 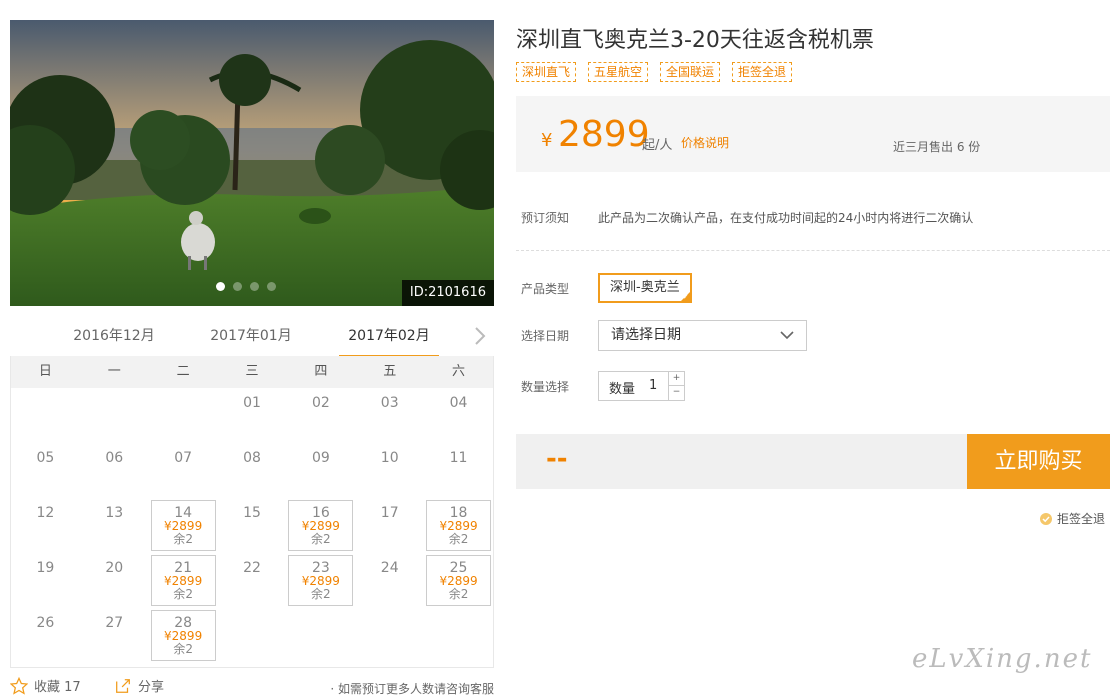 What do you see at coordinates (252, 415) in the screenshot?
I see `calendar-day: 01` at bounding box center [252, 415].